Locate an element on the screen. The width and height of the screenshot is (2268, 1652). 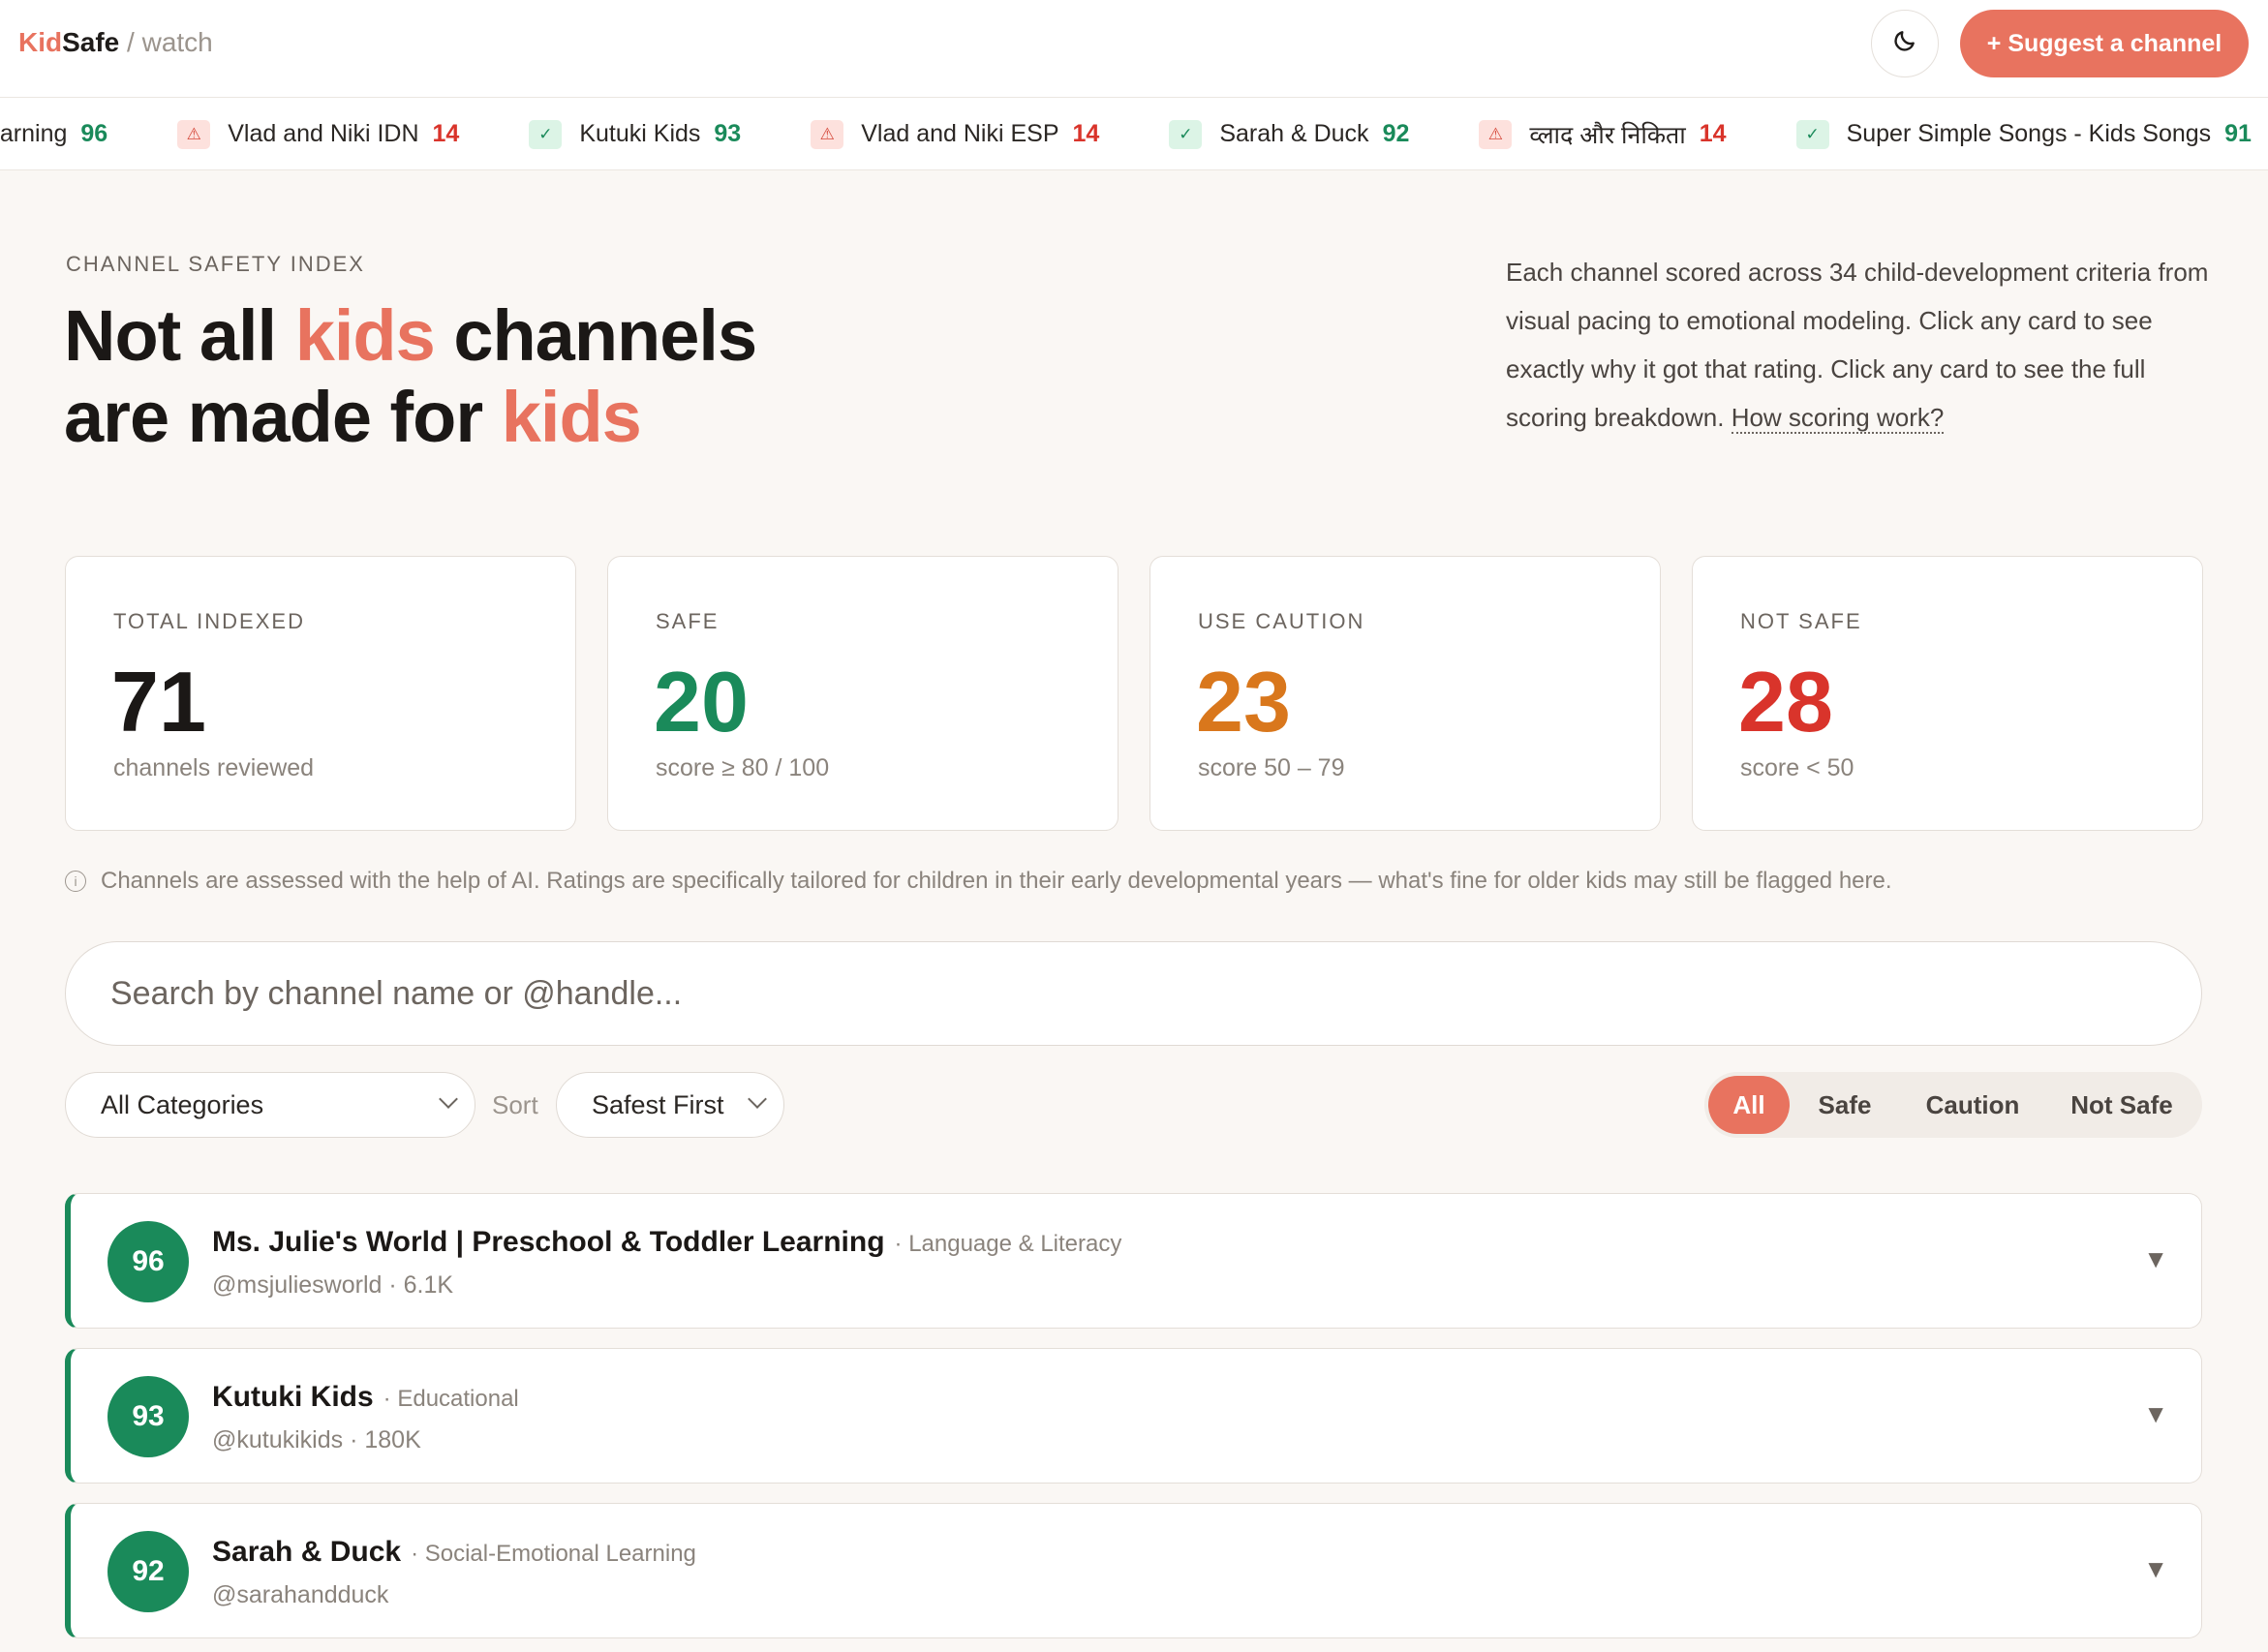
stat-value: 23 is located at coordinates (1244, 702).